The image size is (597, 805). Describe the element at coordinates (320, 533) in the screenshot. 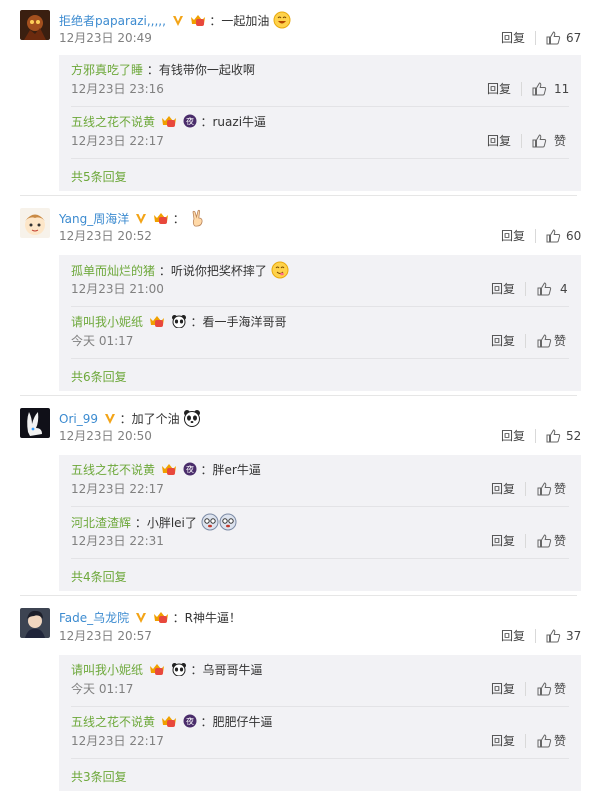

I see `sub-reply: 河北渣渣辉 ：小胖lei了 12月23日 22:31 回复 赞` at that location.